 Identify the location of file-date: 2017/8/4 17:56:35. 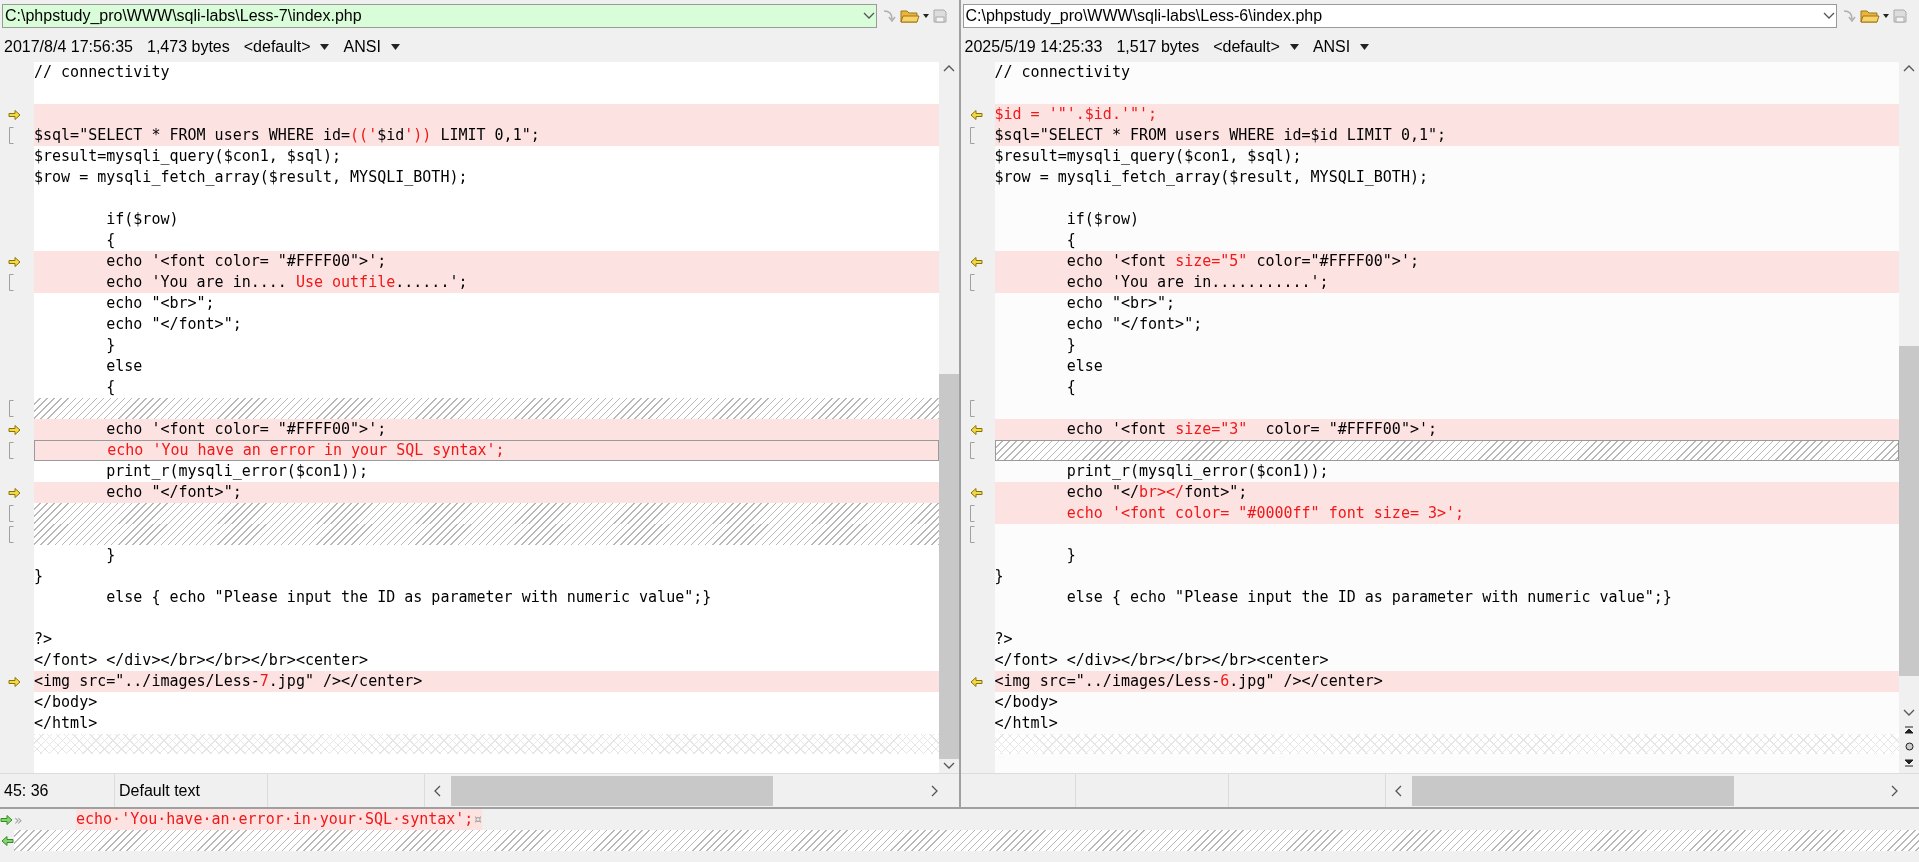
(68, 46).